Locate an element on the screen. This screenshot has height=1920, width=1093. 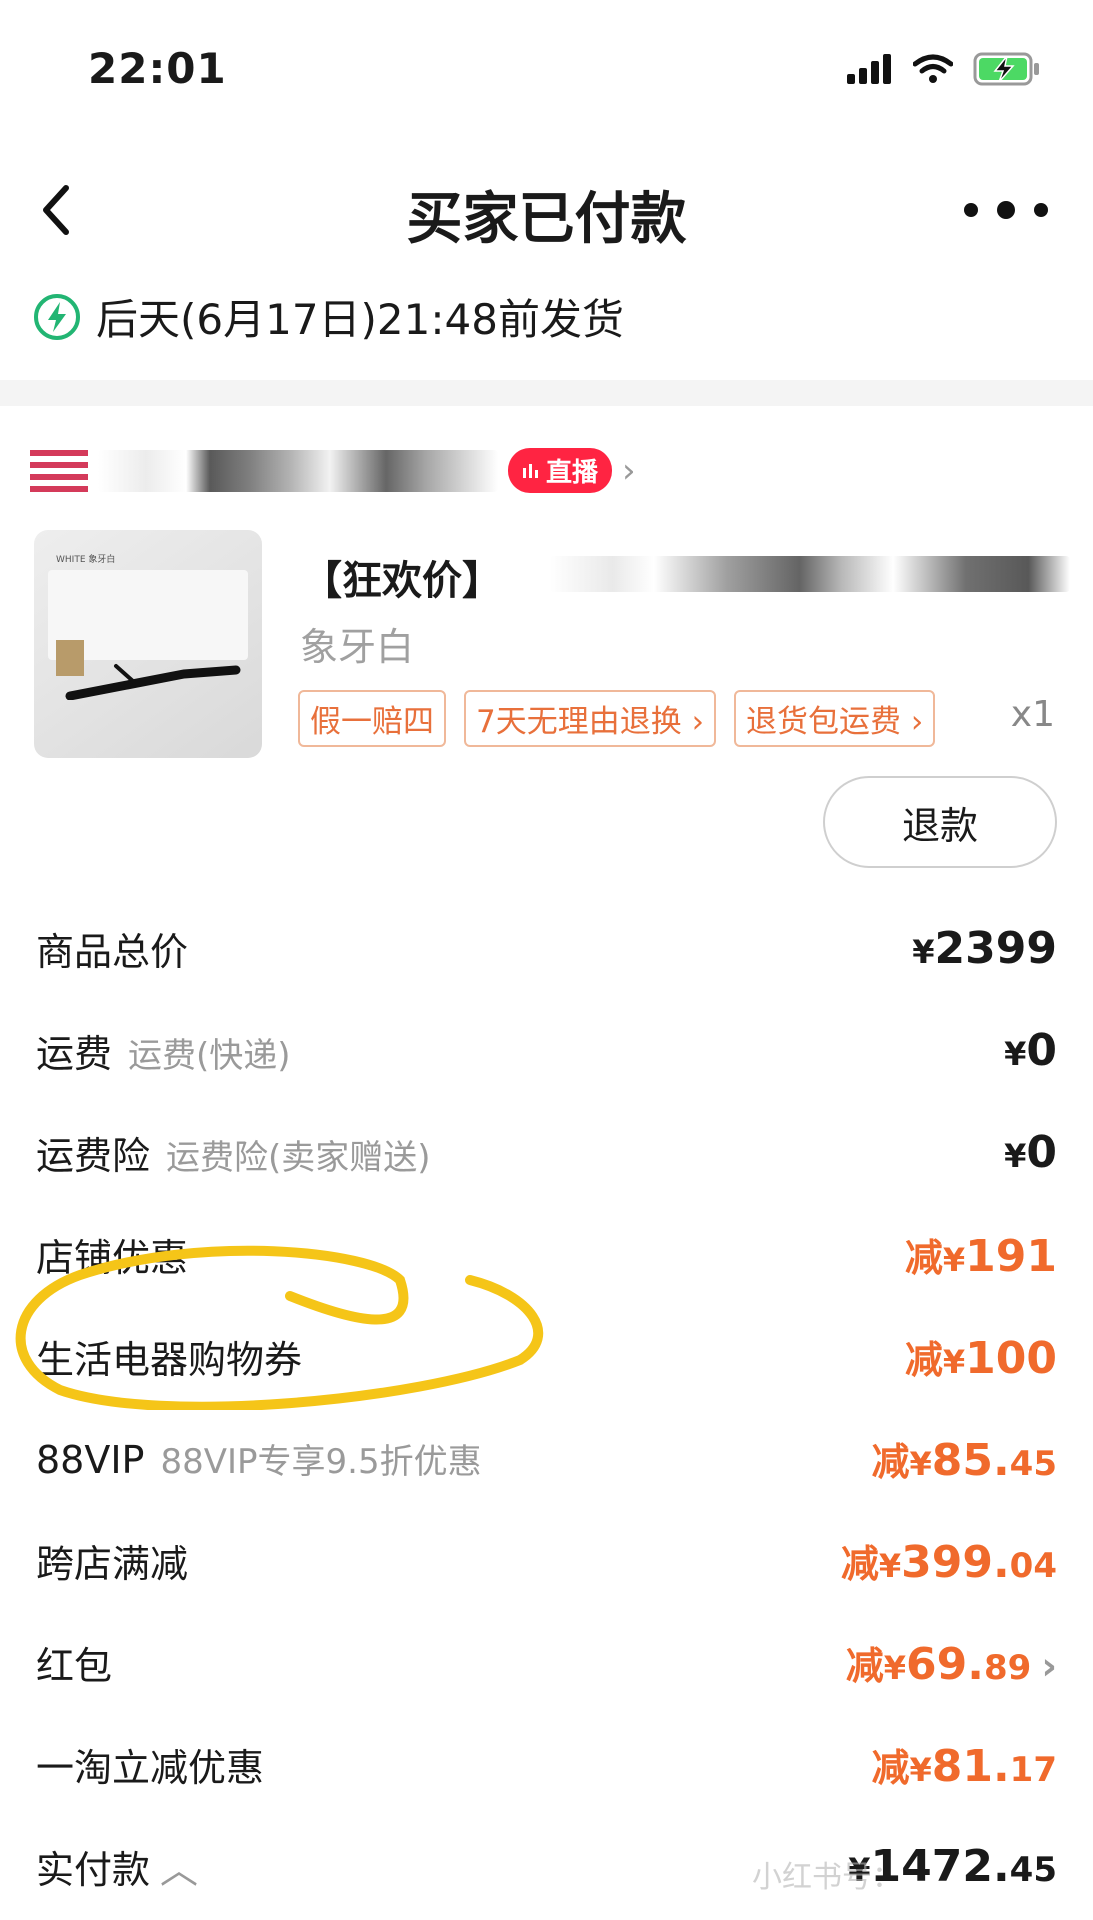
more-icon is located at coordinates (1006, 210).